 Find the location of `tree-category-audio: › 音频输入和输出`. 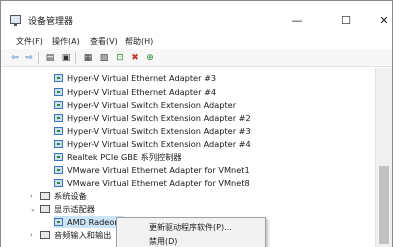

tree-category-audio: › 音频输入和输出 is located at coordinates (70, 235).